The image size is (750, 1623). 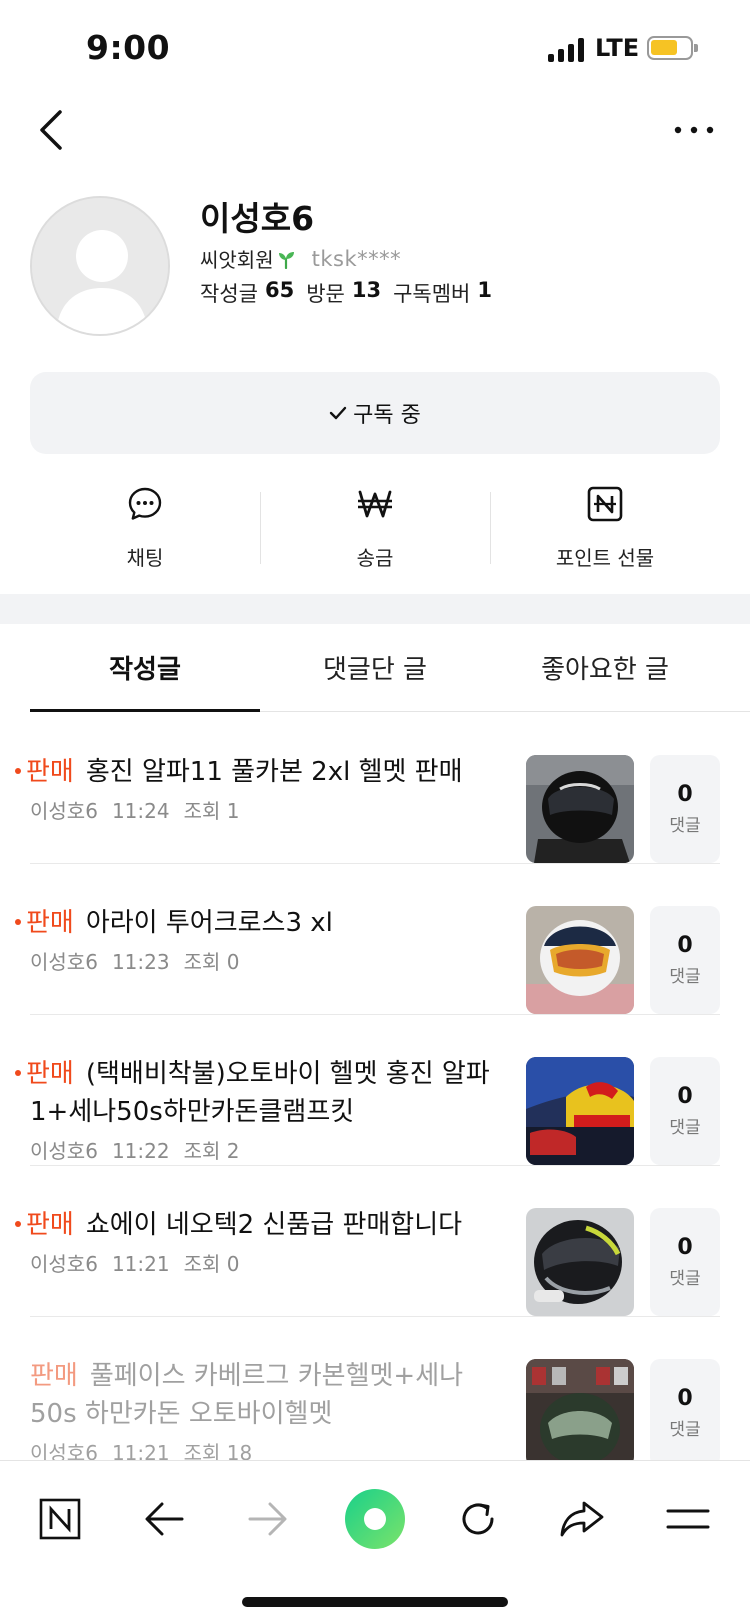 I want to click on action-row: 채팅 송금 포인트 선물, so click(x=375, y=530).